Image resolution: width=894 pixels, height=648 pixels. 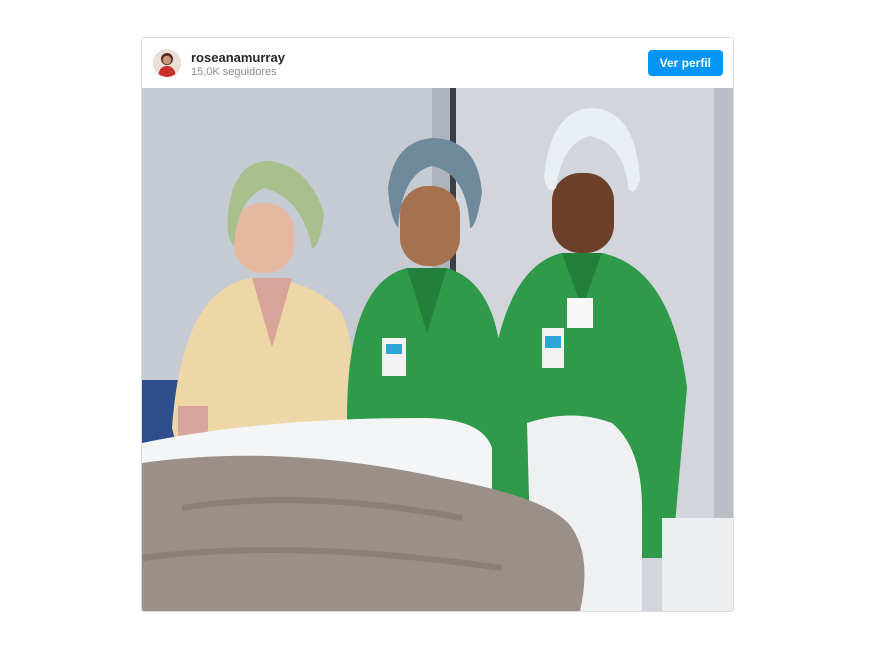 I want to click on view-profile-button: Ver perfil, so click(x=685, y=63).